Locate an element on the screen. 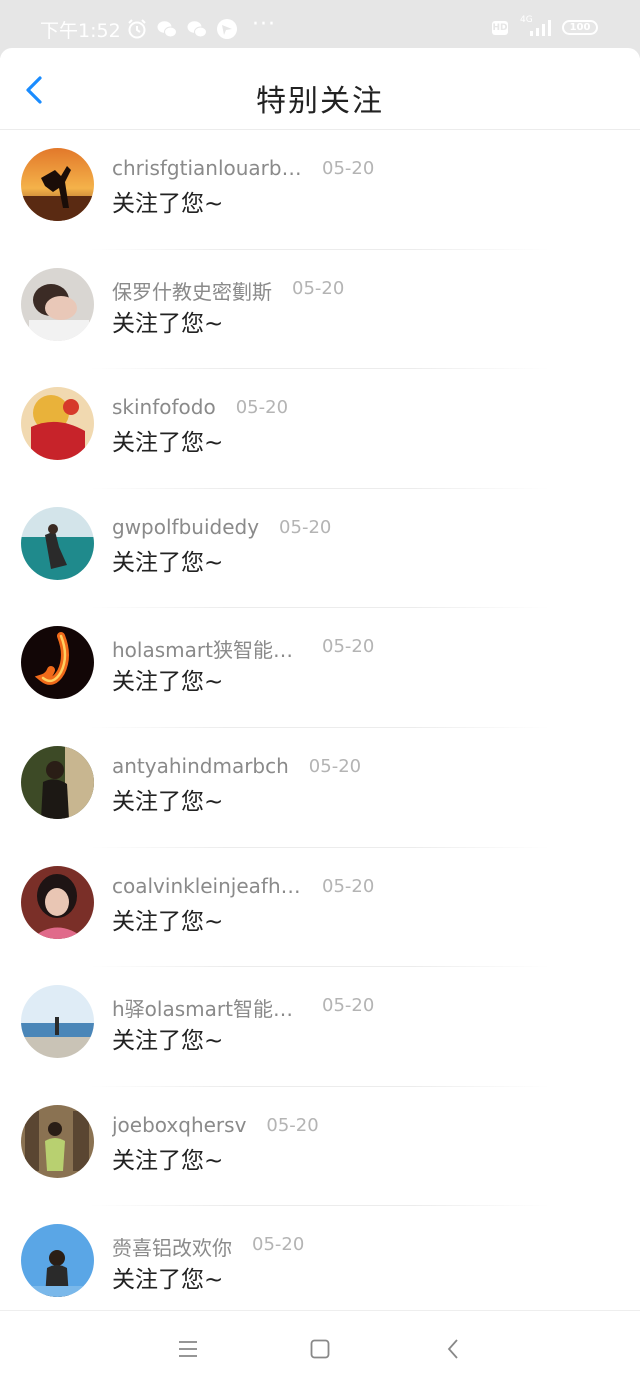 This screenshot has width=640, height=1388. item-meta: gwpolfbuidedy 05-20 is located at coordinates (221, 528).